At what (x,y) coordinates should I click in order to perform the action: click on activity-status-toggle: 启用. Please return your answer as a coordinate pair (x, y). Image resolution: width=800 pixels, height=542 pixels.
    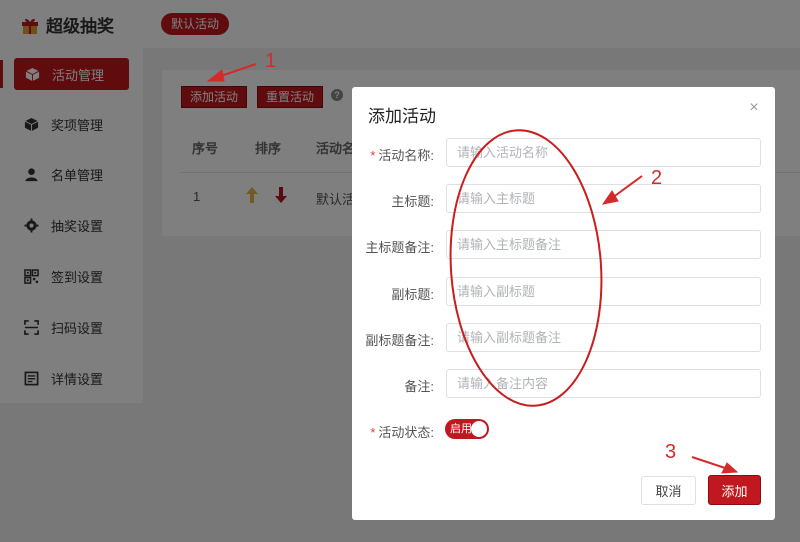
    Looking at the image, I should click on (467, 429).